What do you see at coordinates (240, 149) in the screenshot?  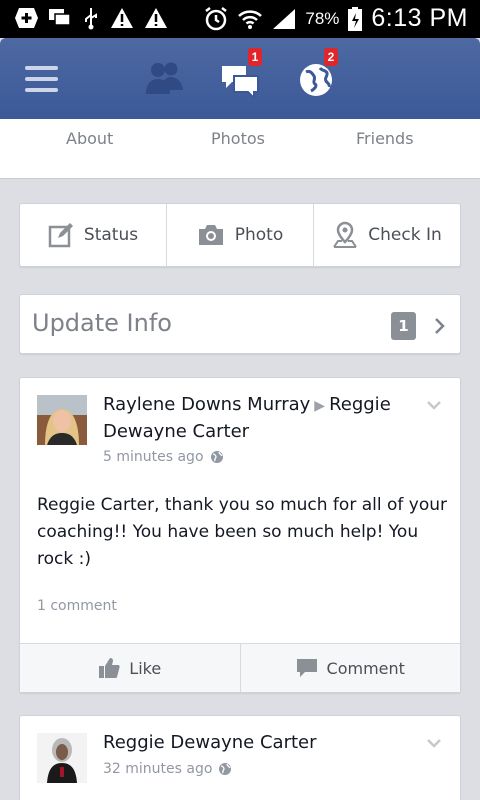 I see `profile-tabs: About Photos Friends` at bounding box center [240, 149].